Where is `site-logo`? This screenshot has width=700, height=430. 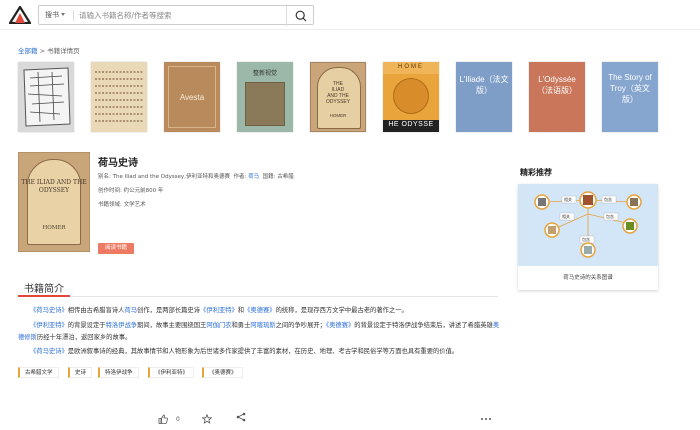
site-logo is located at coordinates (20, 15).